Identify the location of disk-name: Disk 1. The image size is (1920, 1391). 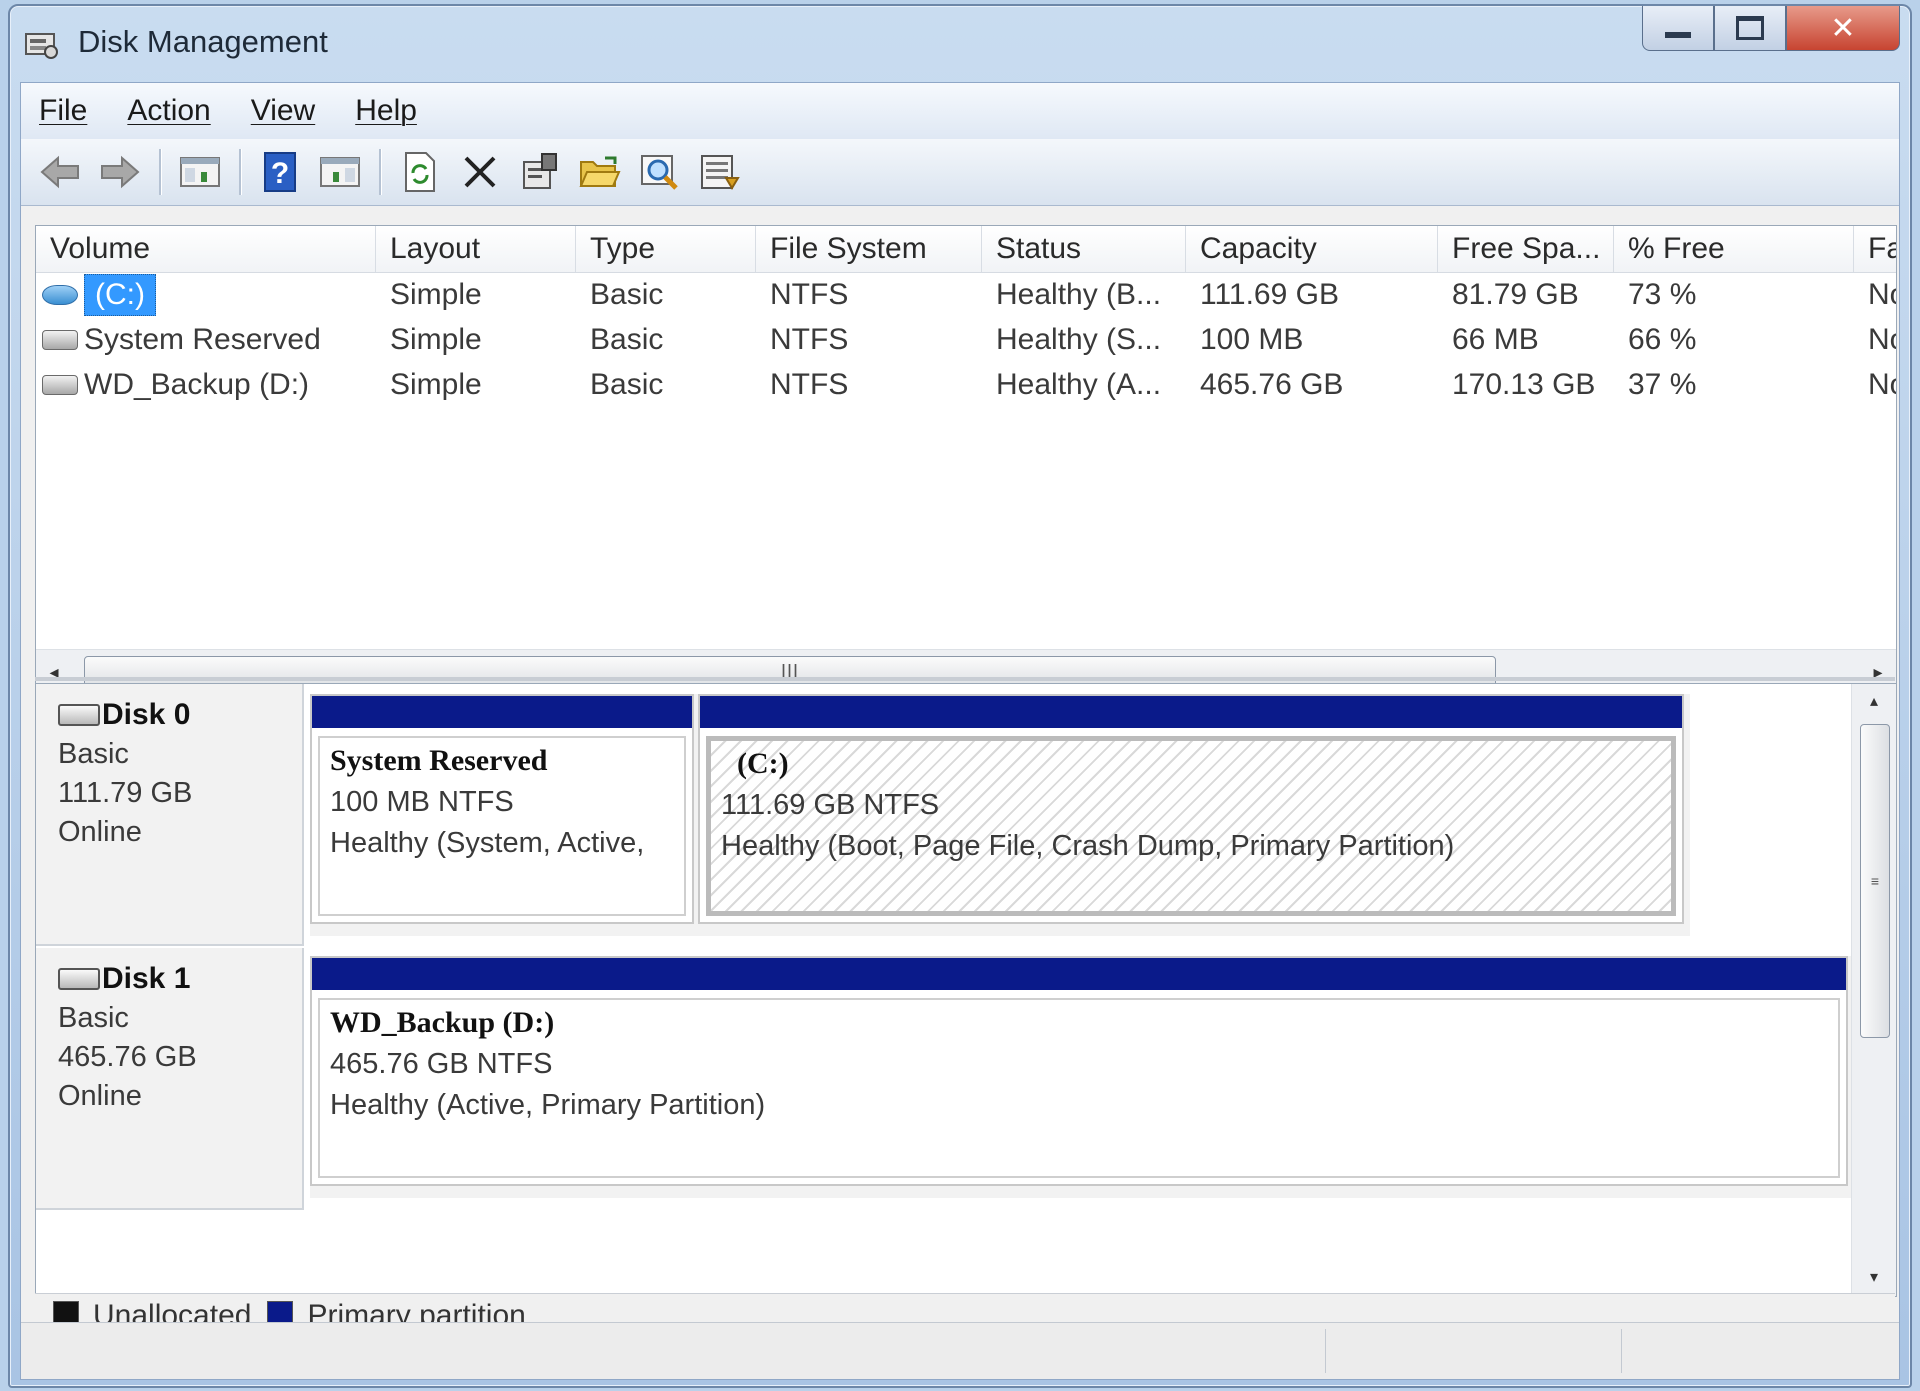
(146, 978).